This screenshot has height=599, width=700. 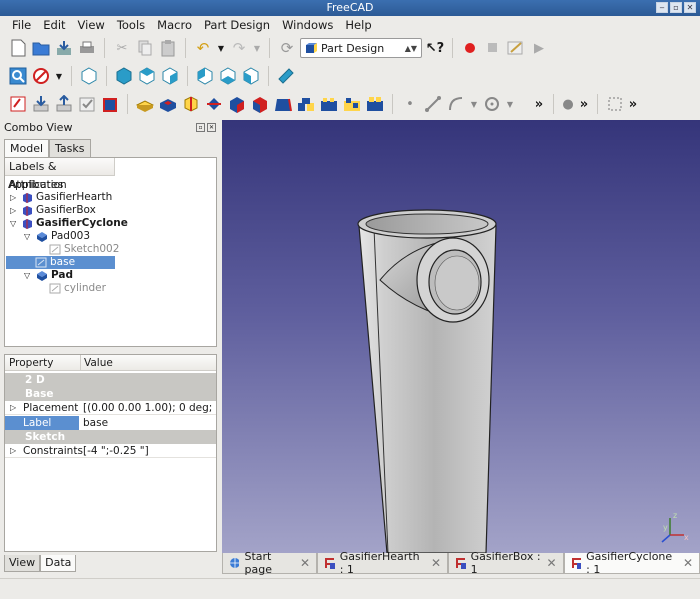 I want to click on pocket-icon, so click(x=168, y=104).